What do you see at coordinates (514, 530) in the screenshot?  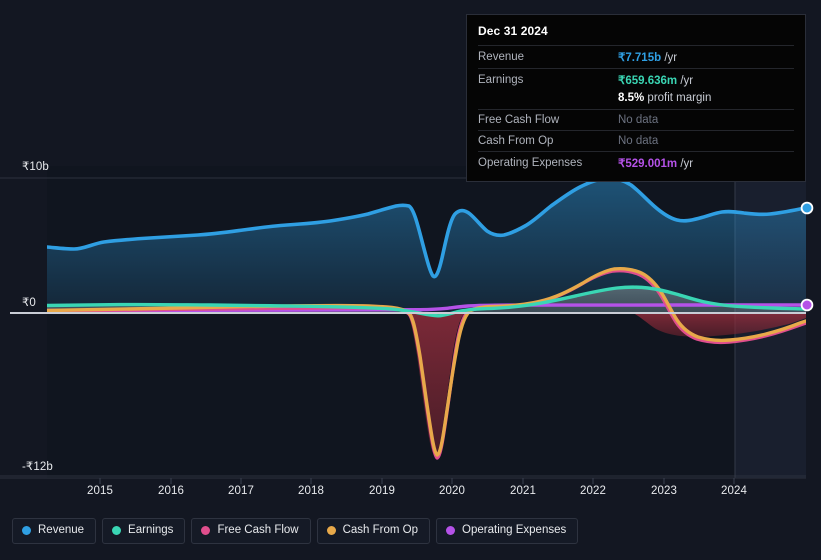 I see `legend-label-operating-expenses: Operating Expenses` at bounding box center [514, 530].